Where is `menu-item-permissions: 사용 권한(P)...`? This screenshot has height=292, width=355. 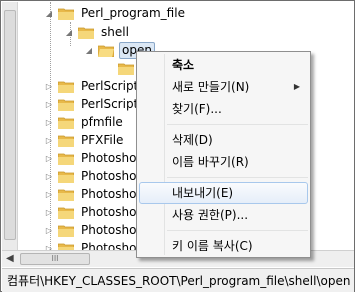 menu-item-permissions: 사용 권한(P)... is located at coordinates (223, 215).